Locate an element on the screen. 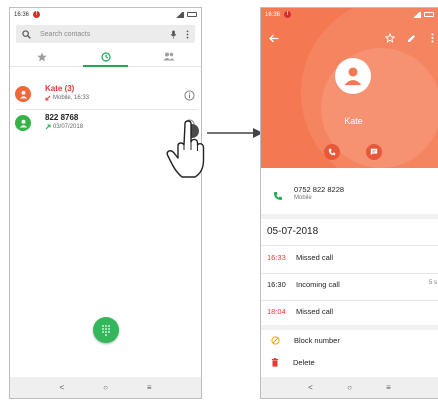  contacts-group-icon is located at coordinates (169, 56).